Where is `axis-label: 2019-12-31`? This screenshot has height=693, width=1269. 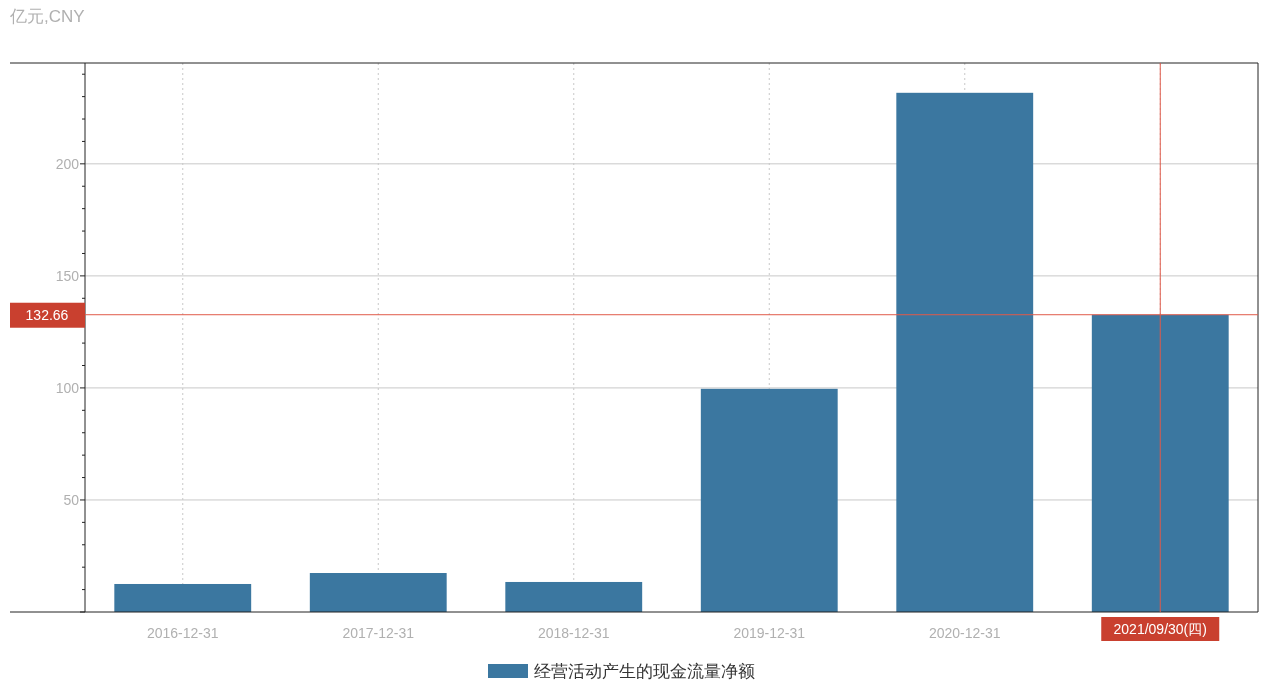 axis-label: 2019-12-31 is located at coordinates (769, 633).